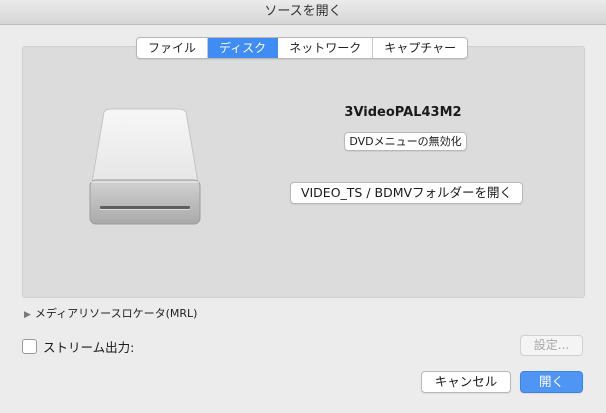  Describe the element at coordinates (116, 313) in the screenshot. I see `mrl-label: メディアリソースロケータ(MRL)` at that location.